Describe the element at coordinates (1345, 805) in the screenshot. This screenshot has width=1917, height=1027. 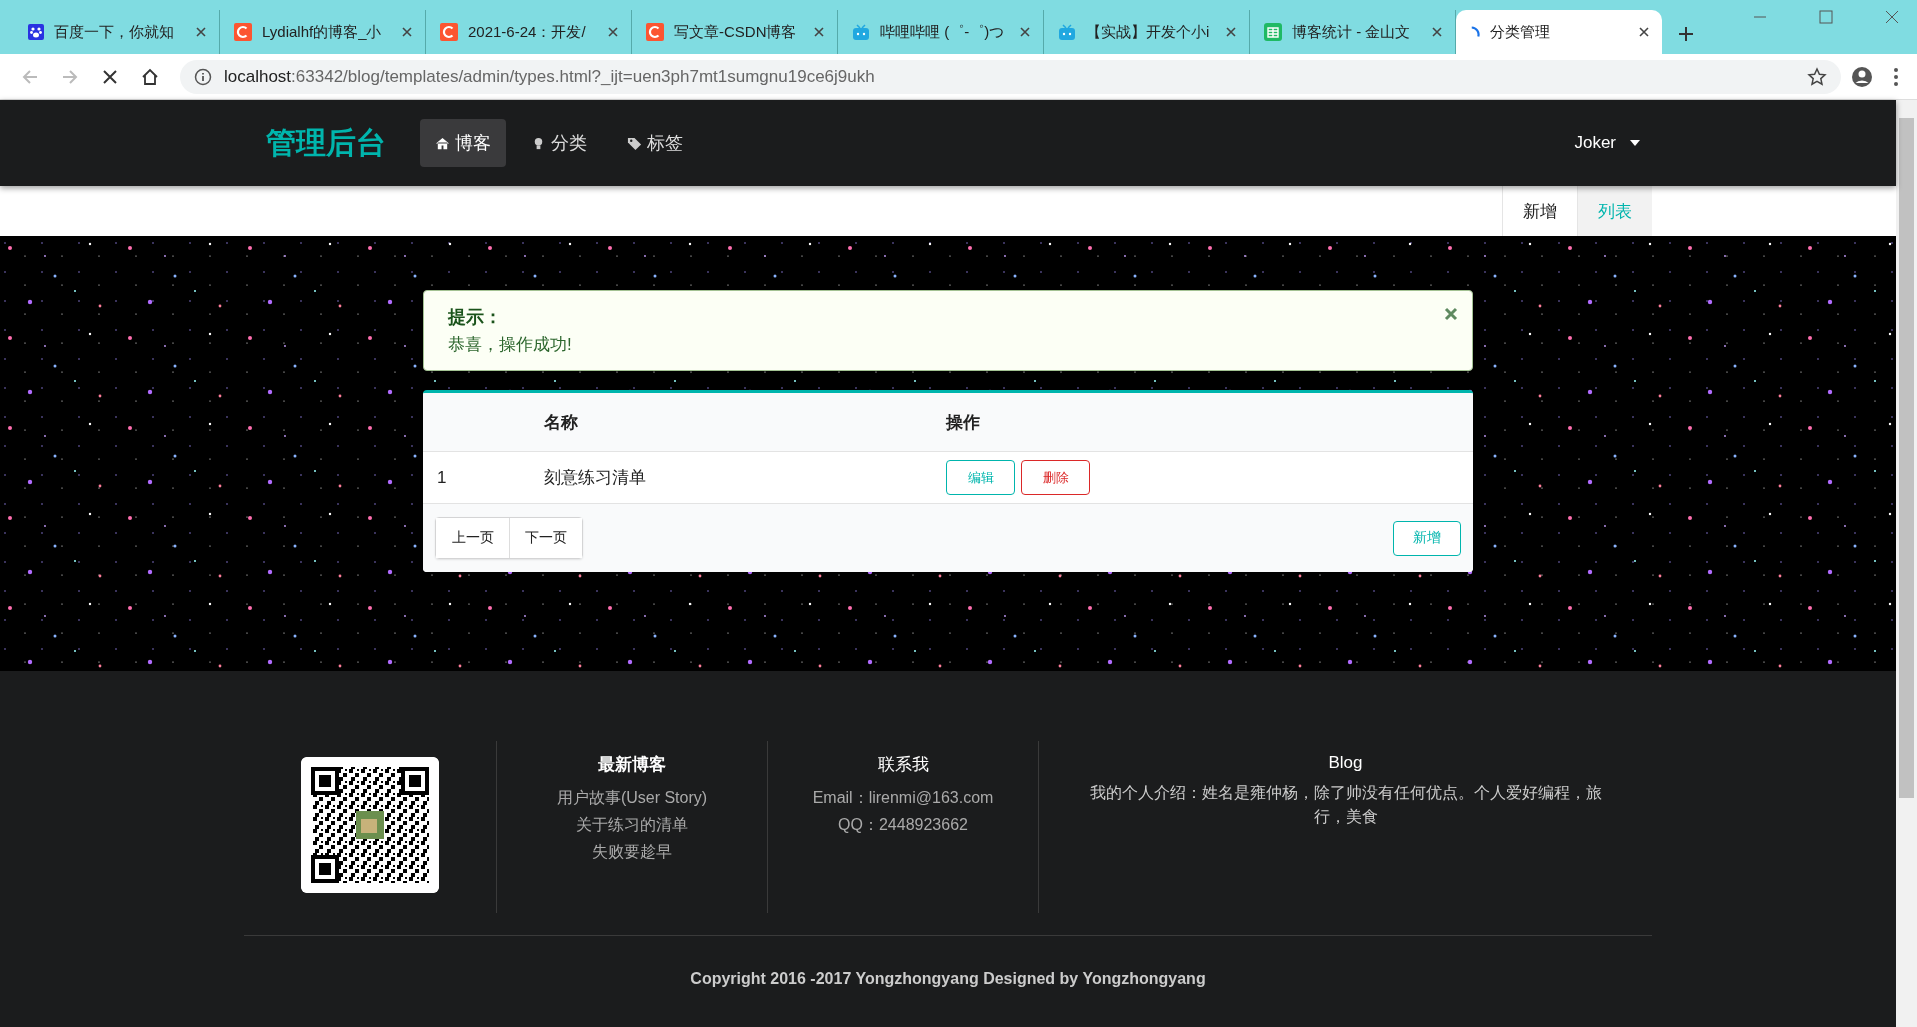
I see `blog-description: 我的个人介绍：姓名是雍仲杨，除了帅没有任何优点。个人爱好编程，旅行，美食` at that location.